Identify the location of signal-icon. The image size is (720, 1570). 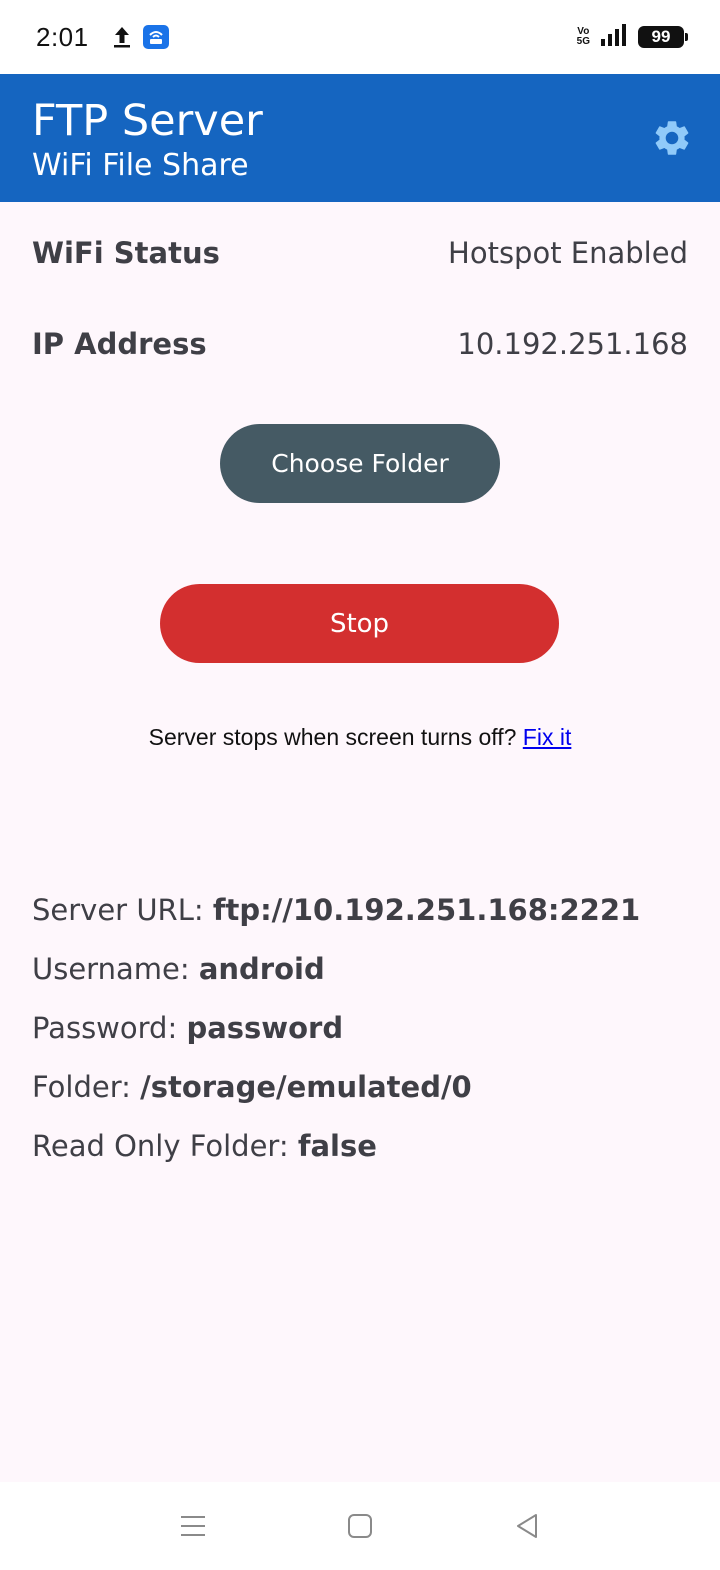
(614, 37).